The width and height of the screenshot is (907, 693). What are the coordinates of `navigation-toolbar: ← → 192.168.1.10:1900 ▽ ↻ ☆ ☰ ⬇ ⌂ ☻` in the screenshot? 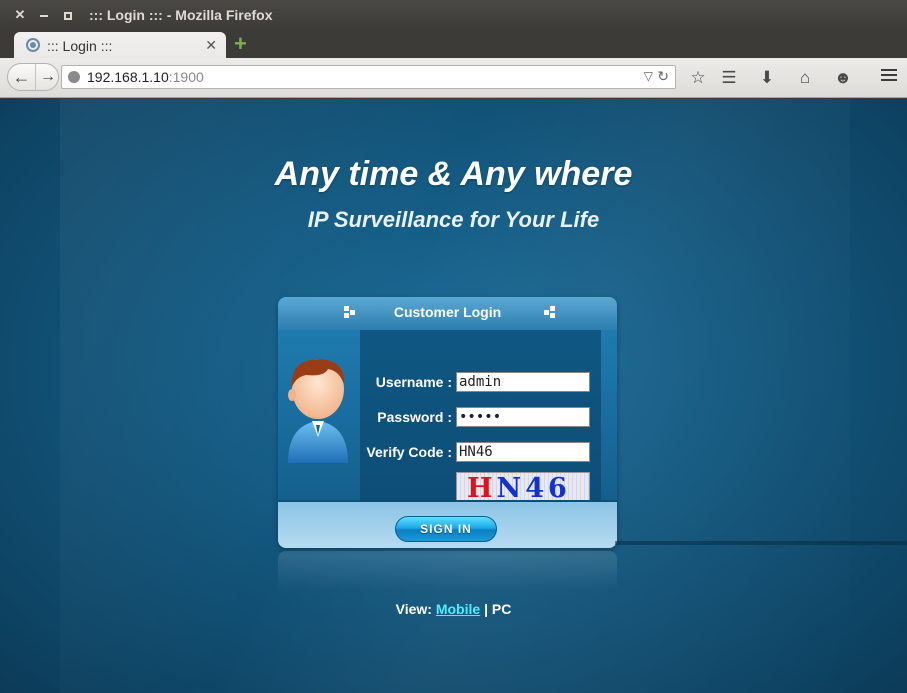 It's located at (453, 78).